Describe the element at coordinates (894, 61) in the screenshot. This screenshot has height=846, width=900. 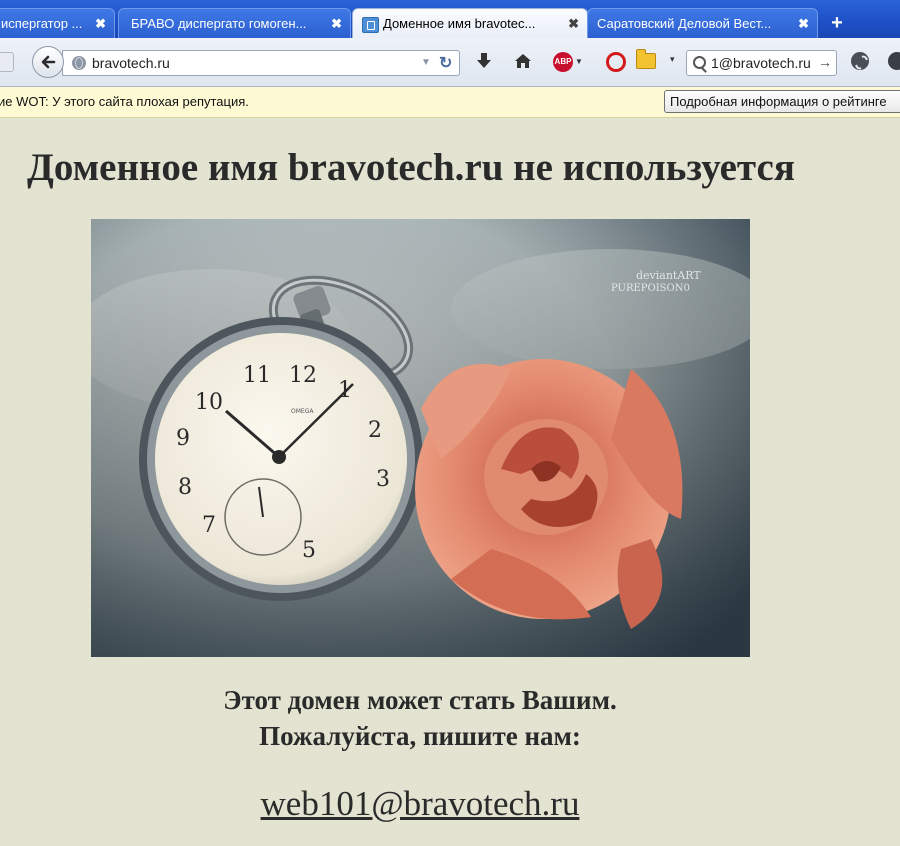
I see `extension-icon` at that location.